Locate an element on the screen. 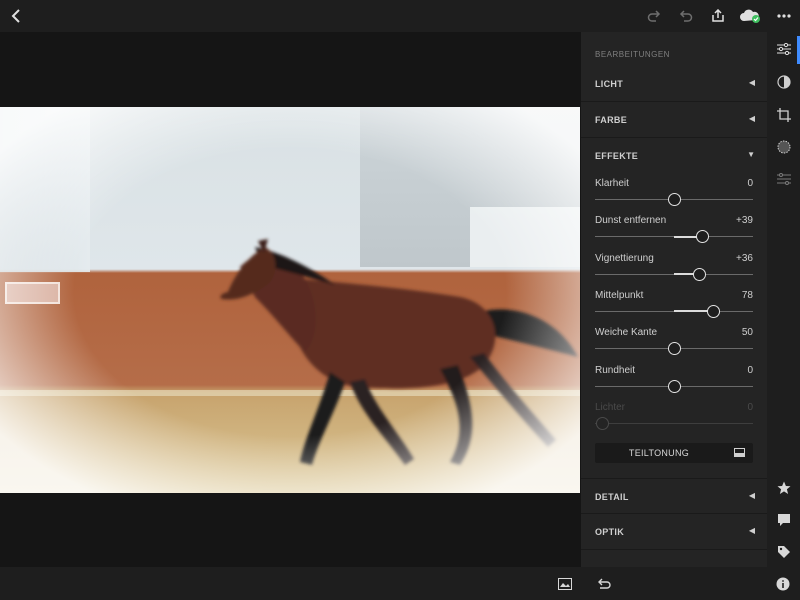 This screenshot has width=800, height=600. section-detail-label: DETAIL is located at coordinates (612, 497).